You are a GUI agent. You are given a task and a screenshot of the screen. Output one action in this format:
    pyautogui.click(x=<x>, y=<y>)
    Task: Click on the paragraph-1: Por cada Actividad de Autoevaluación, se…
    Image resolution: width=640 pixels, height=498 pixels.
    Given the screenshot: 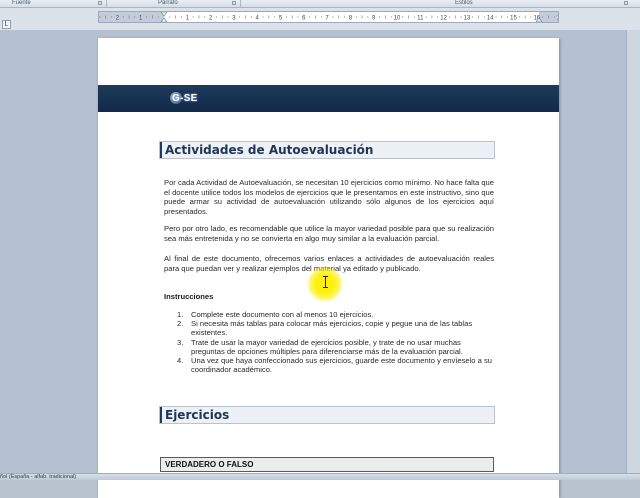 What is the action you would take?
    pyautogui.click(x=329, y=197)
    